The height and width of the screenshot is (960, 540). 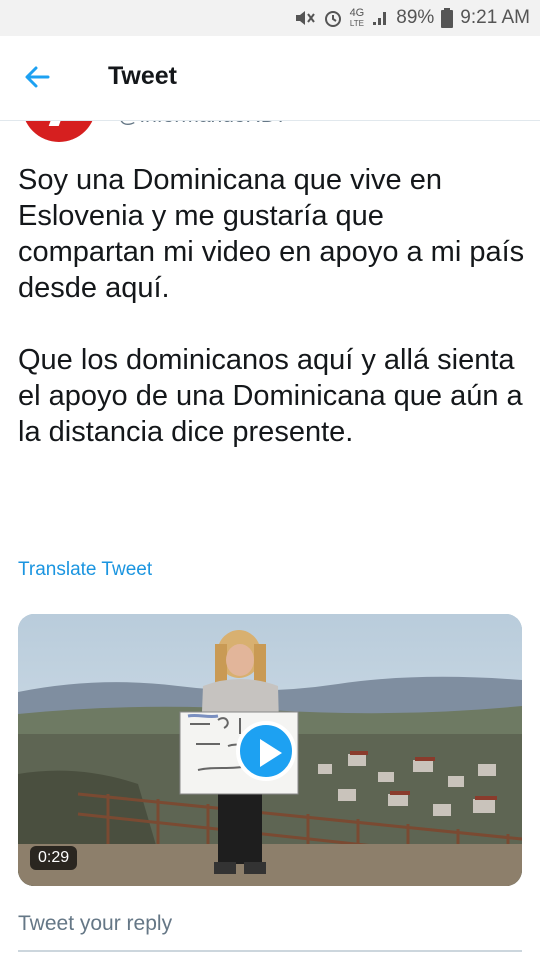 What do you see at coordinates (447, 18) in the screenshot?
I see `battery-icon` at bounding box center [447, 18].